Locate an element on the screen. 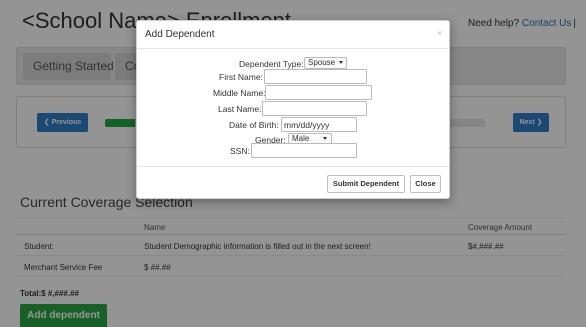 This screenshot has height=327, width=586. modal-header: Add Dependent × is located at coordinates (293, 35).